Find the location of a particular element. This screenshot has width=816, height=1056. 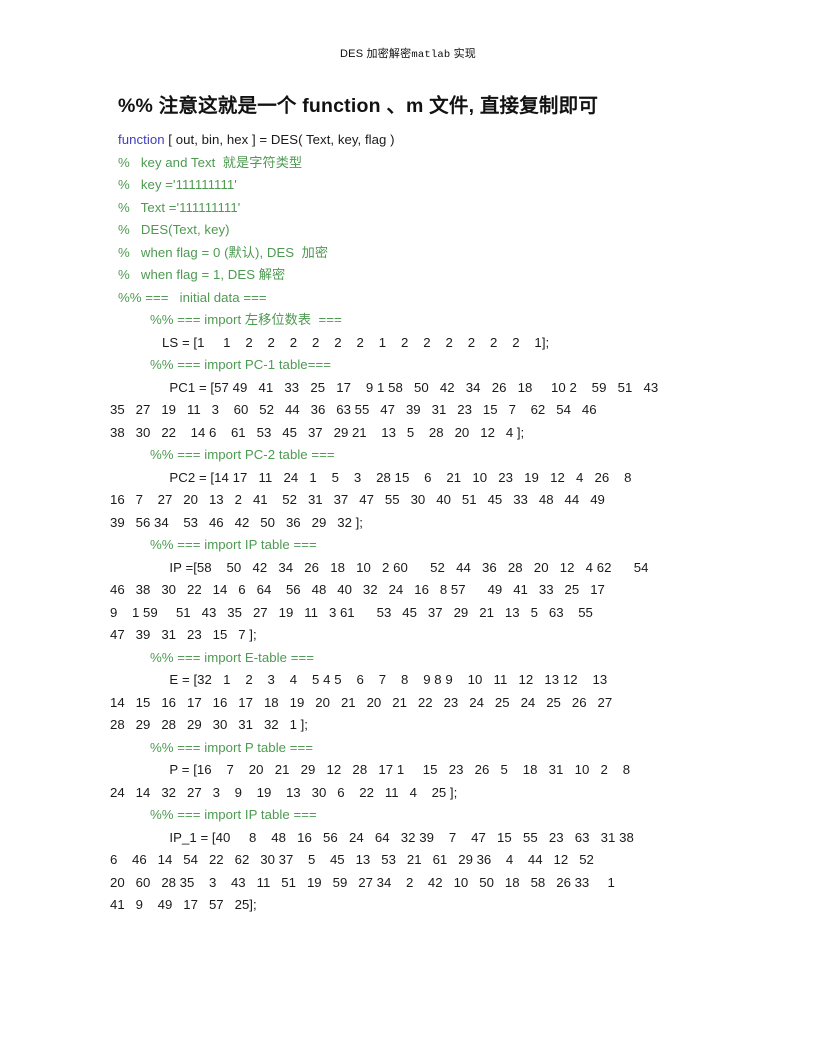

code-data-wrap-e: 28 29 28 29 30 31 32 1 ]; is located at coordinates (209, 725).